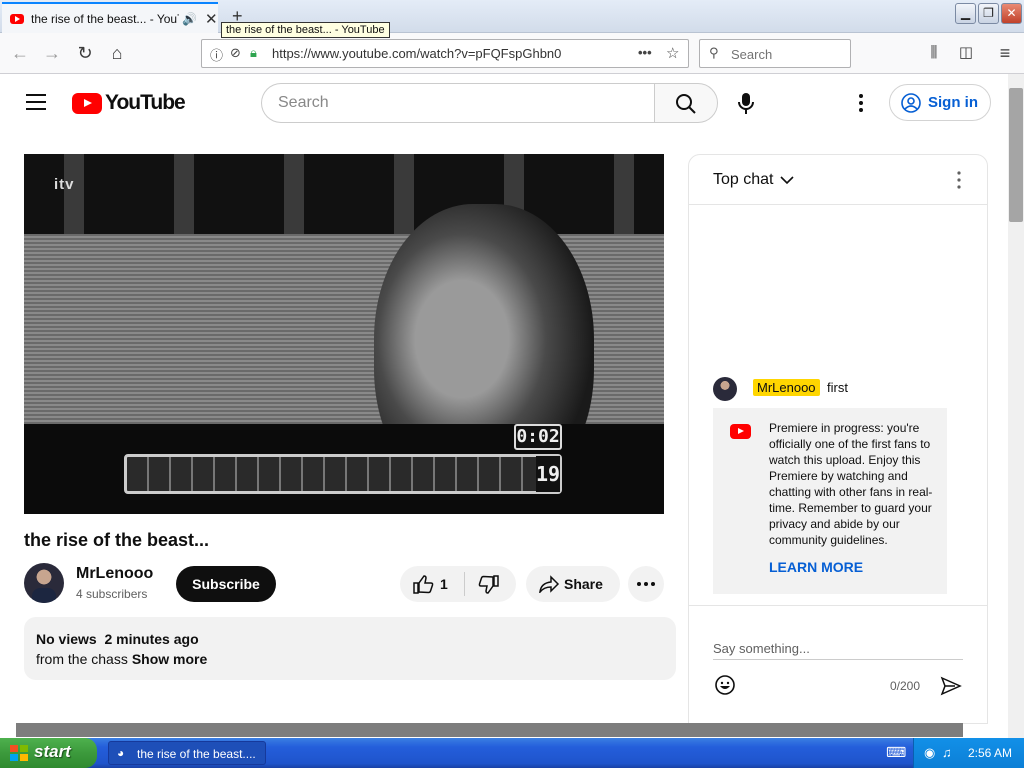  I want to click on chat-menu-icon, so click(959, 180).